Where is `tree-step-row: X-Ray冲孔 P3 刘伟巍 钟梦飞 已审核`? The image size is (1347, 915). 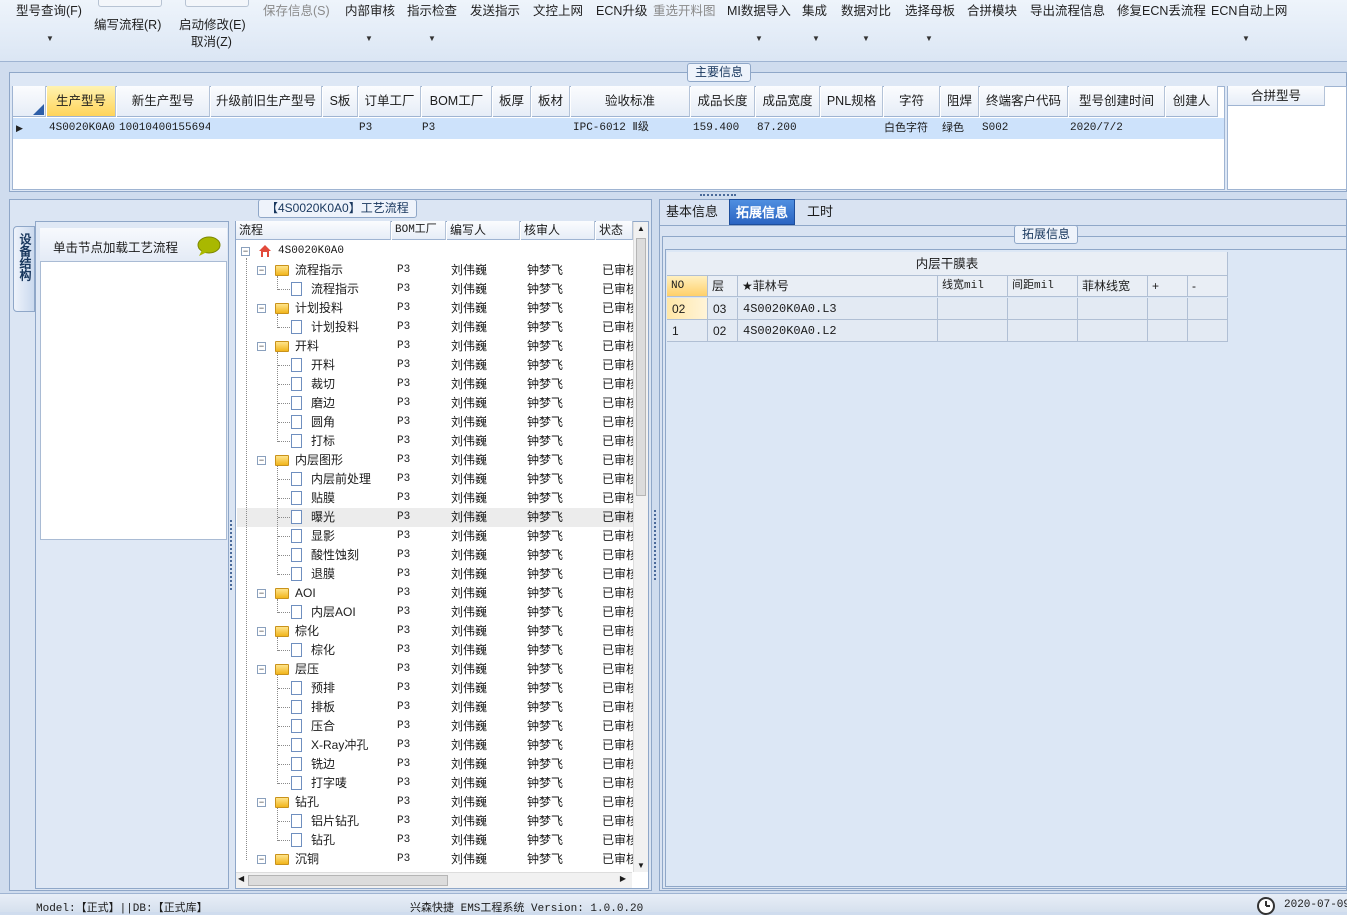
tree-step-row: X-Ray冲孔 P3 刘伟巍 钟梦飞 已审核 is located at coordinates (435, 745).